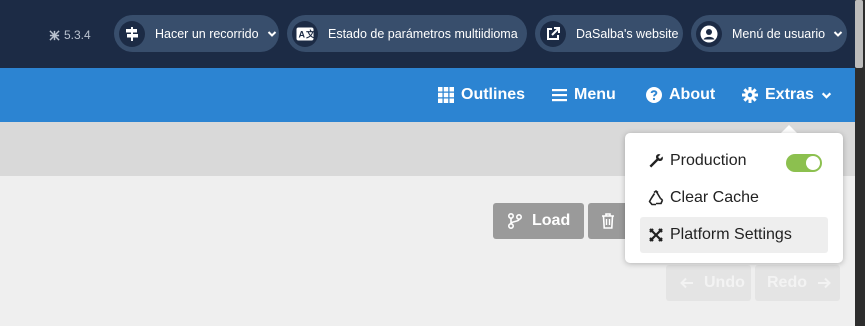  I want to click on version-info: 5.3.4, so click(70, 35).